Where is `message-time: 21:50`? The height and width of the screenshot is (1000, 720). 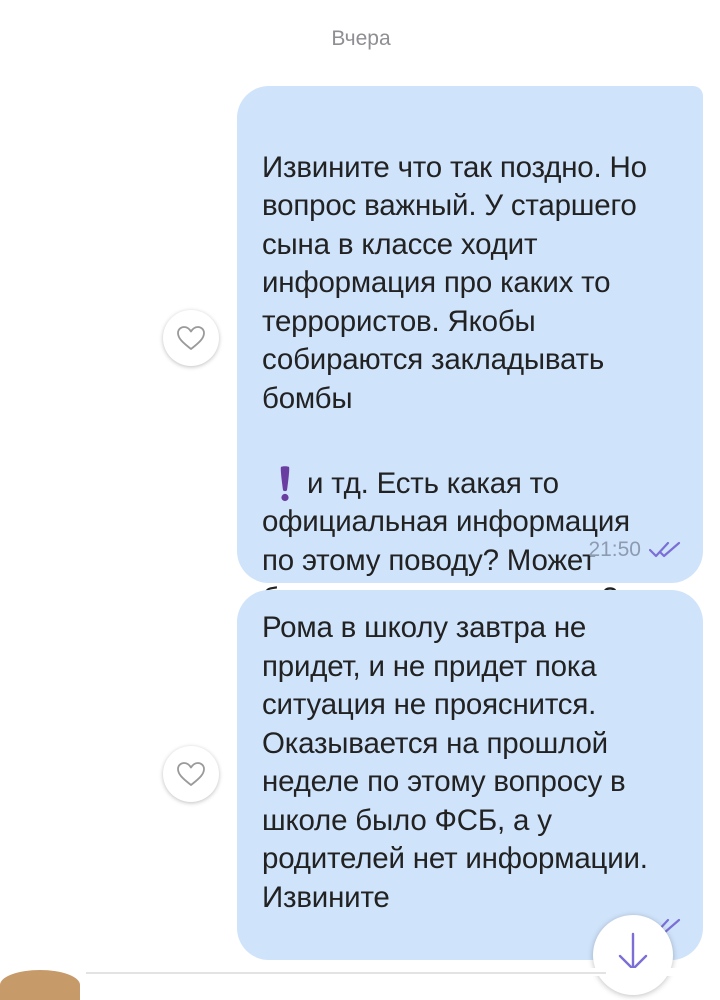 message-time: 21:50 is located at coordinates (614, 549).